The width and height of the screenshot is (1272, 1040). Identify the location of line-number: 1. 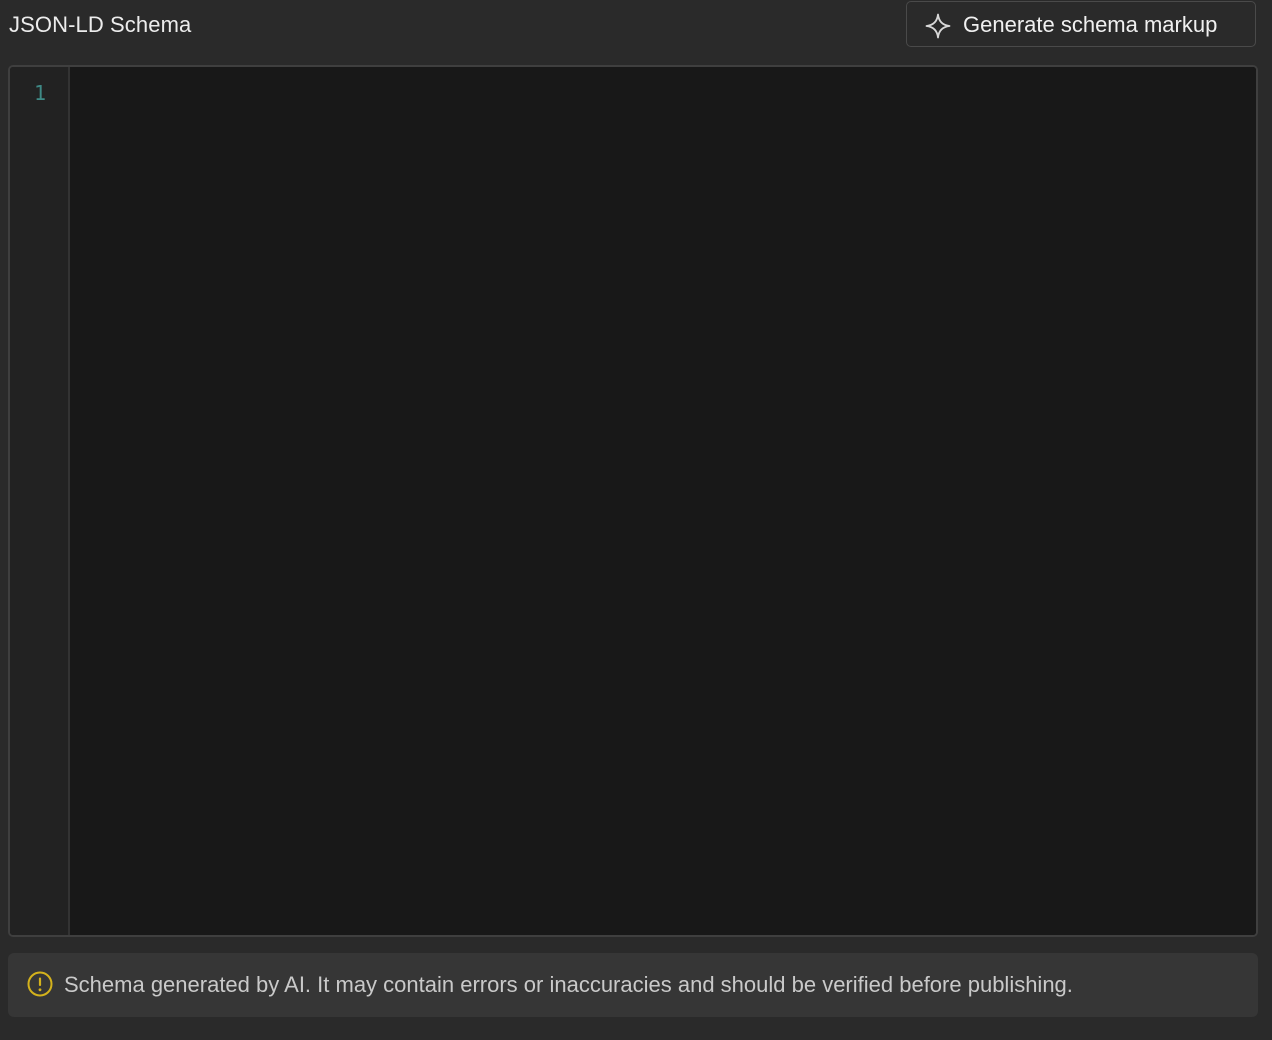
(40, 93).